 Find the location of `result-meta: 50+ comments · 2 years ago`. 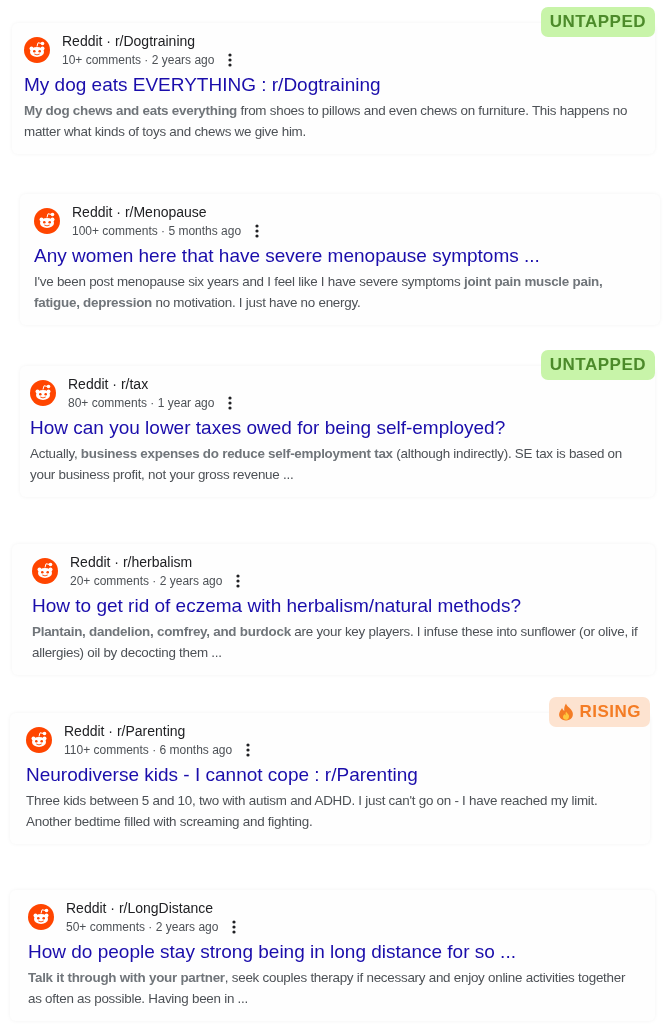

result-meta: 50+ comments · 2 years ago is located at coordinates (142, 927).